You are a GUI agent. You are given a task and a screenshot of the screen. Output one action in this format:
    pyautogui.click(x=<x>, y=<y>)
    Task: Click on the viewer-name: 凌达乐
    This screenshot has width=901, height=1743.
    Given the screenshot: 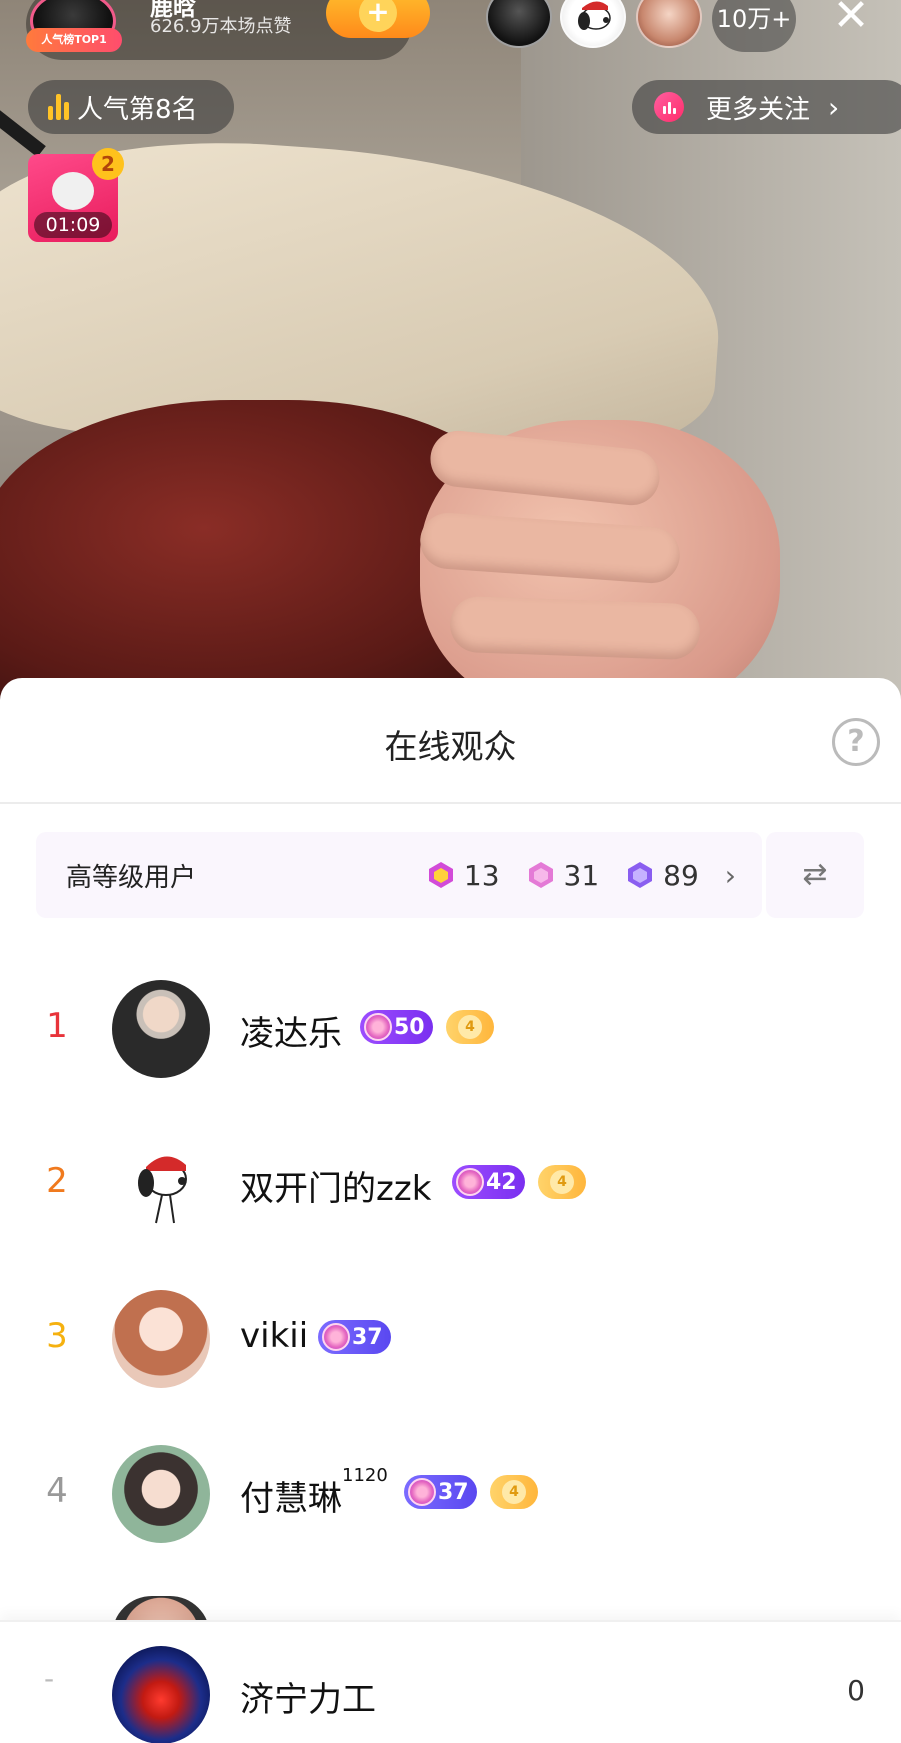 What is the action you would take?
    pyautogui.click(x=291, y=1030)
    